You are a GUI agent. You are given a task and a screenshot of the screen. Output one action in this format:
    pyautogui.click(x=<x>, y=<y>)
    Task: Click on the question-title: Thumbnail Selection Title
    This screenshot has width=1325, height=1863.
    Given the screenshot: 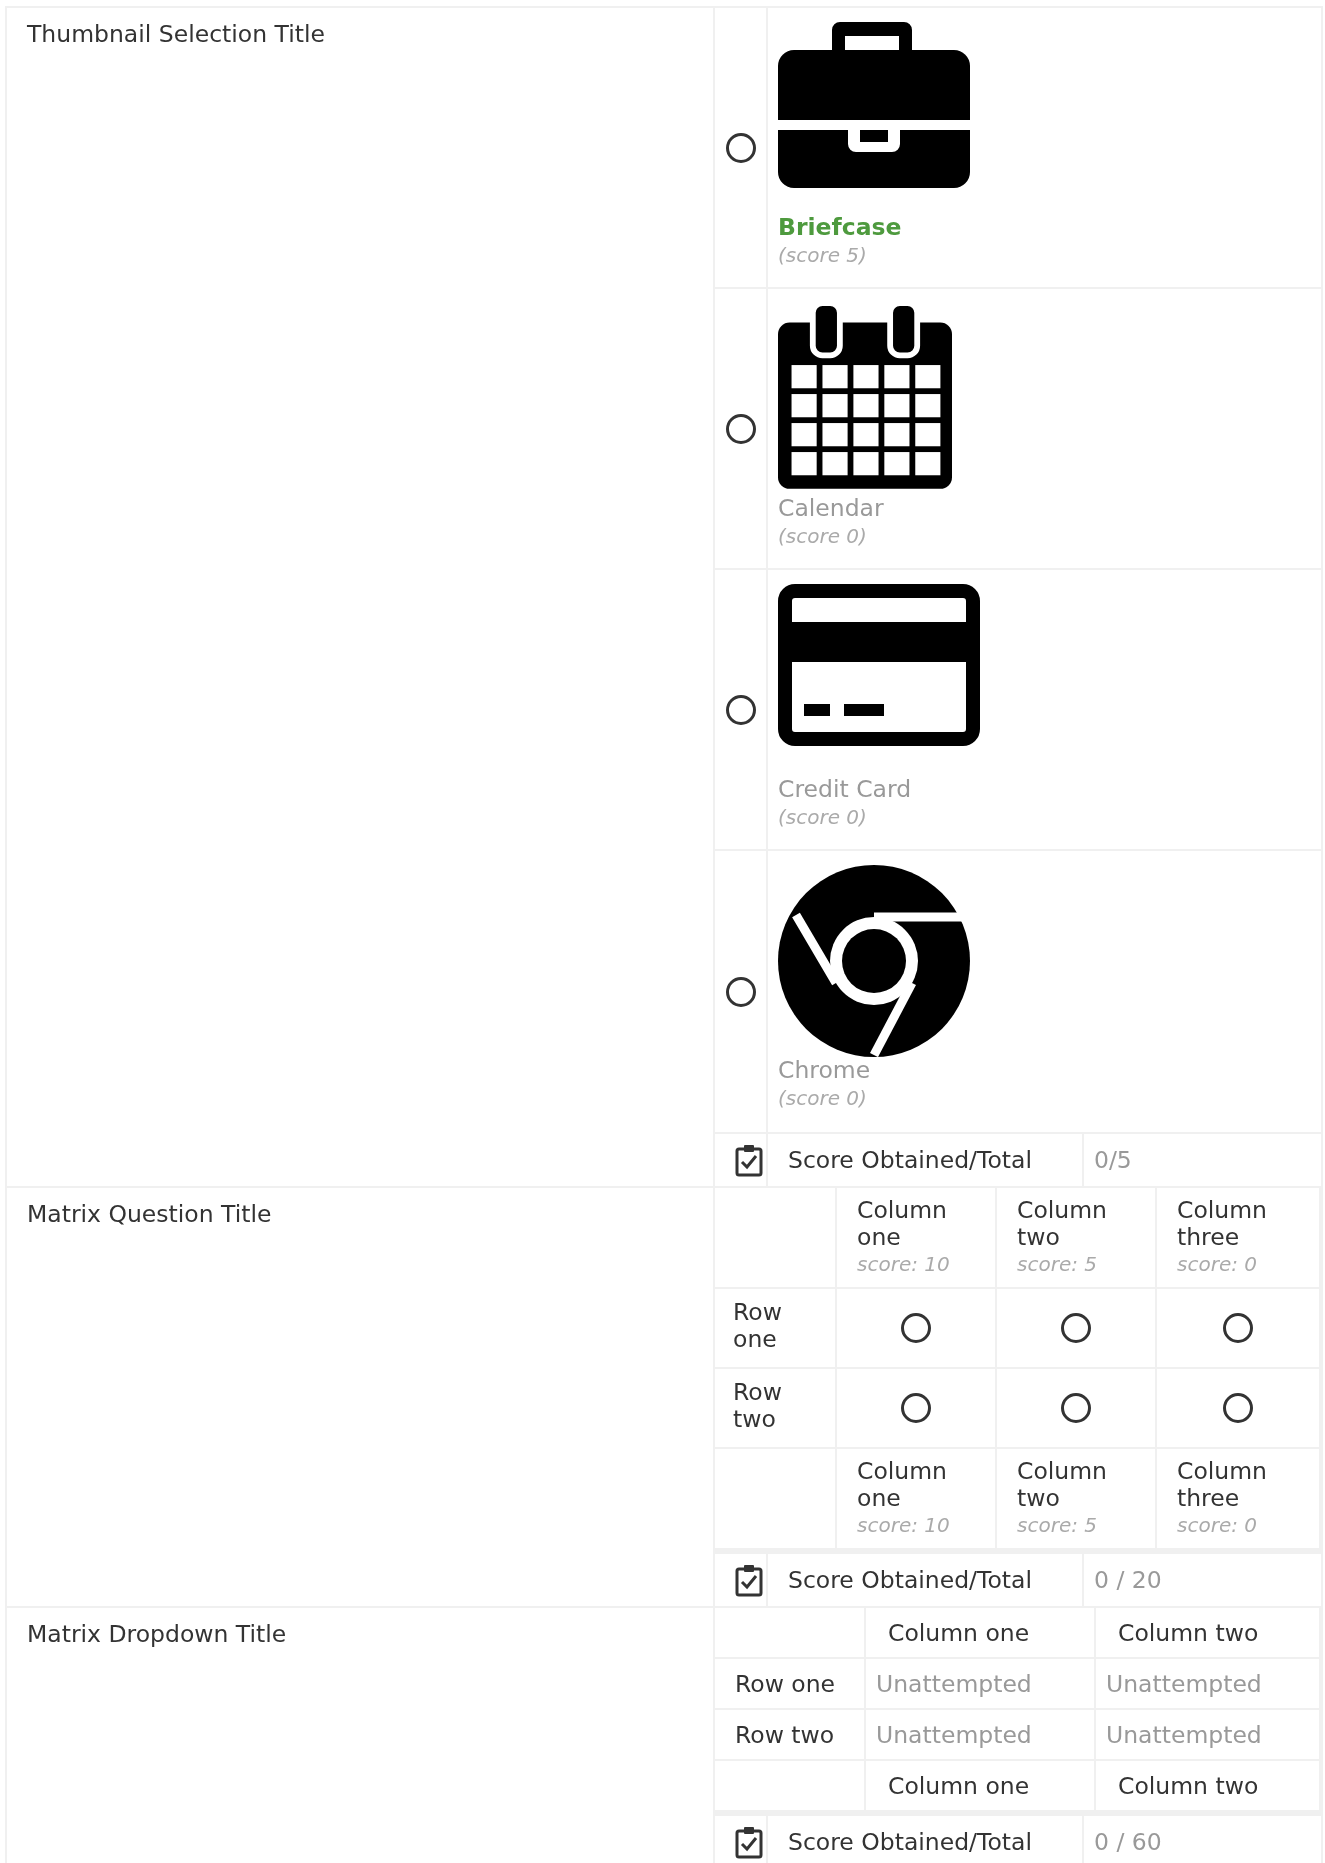 What is the action you would take?
    pyautogui.click(x=176, y=34)
    